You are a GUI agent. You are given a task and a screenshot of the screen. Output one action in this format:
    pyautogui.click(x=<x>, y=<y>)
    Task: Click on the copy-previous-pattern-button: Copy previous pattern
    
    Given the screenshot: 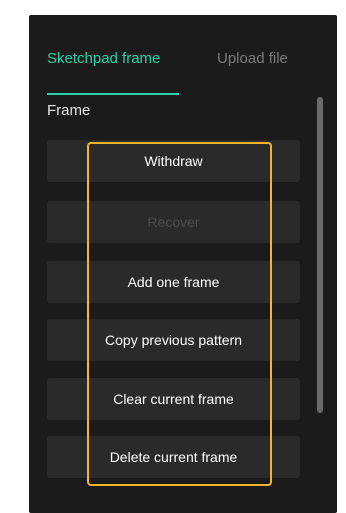 What is the action you would take?
    pyautogui.click(x=173, y=340)
    